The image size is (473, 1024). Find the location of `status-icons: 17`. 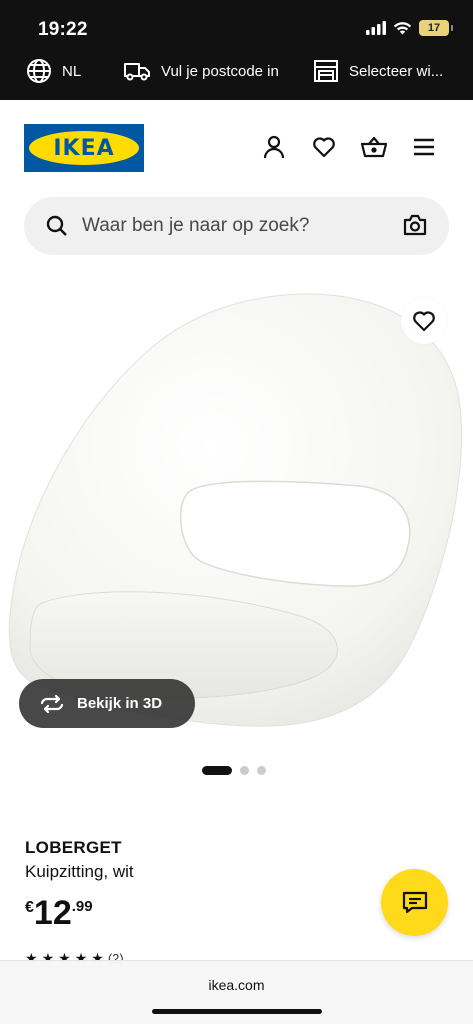

status-icons: 17 is located at coordinates (409, 28).